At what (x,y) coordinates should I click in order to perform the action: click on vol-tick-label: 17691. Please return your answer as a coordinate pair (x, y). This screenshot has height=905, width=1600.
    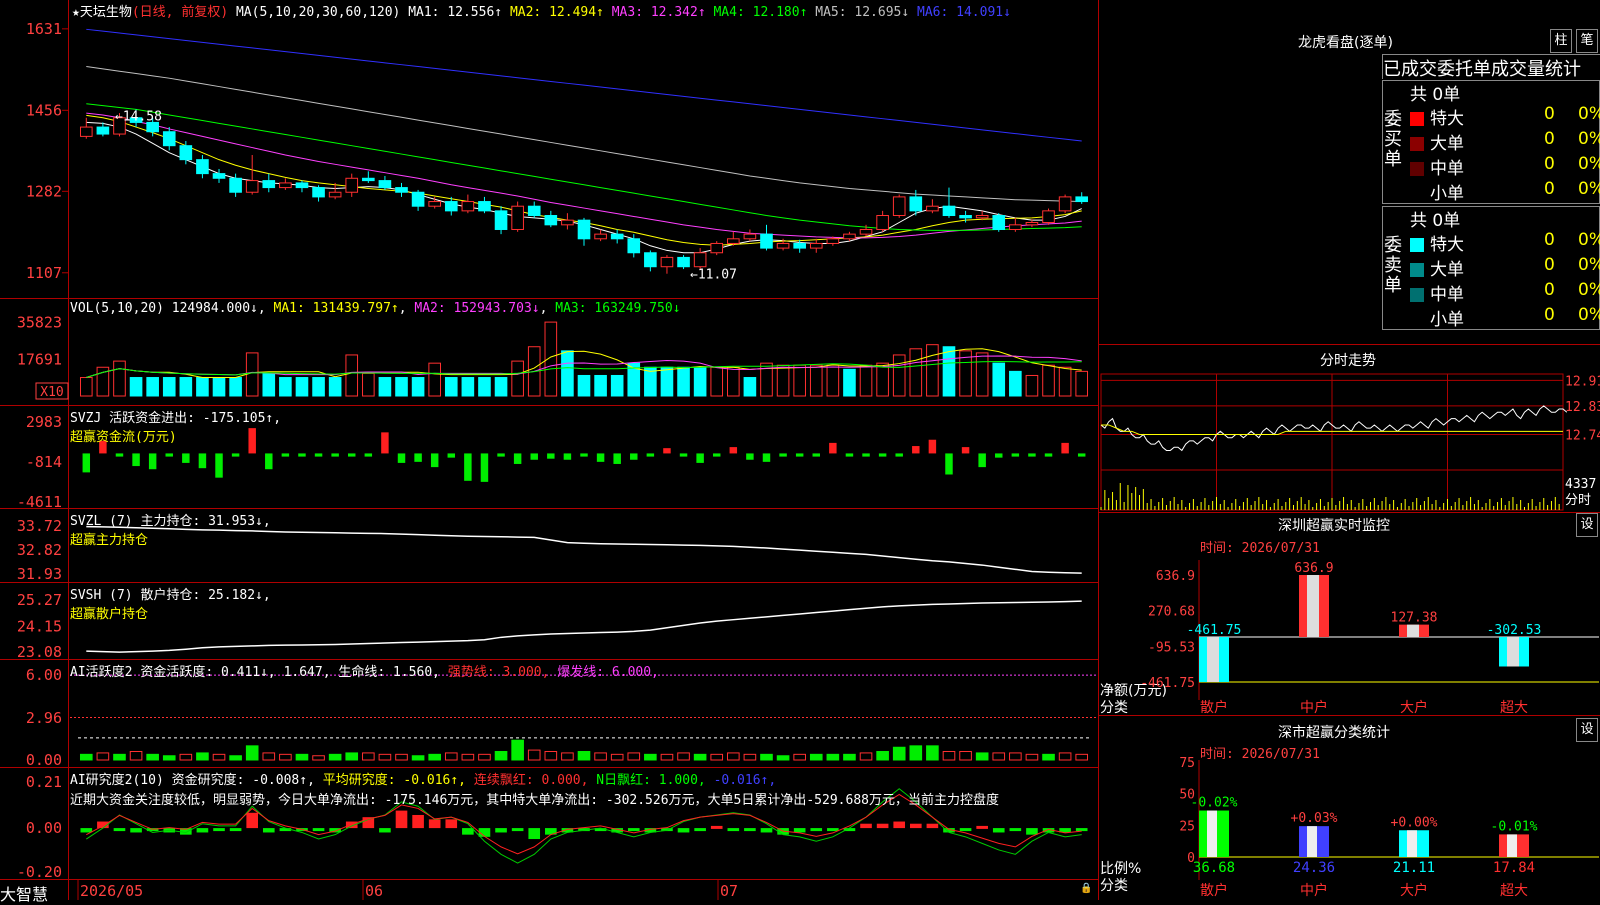
    Looking at the image, I should click on (39, 360).